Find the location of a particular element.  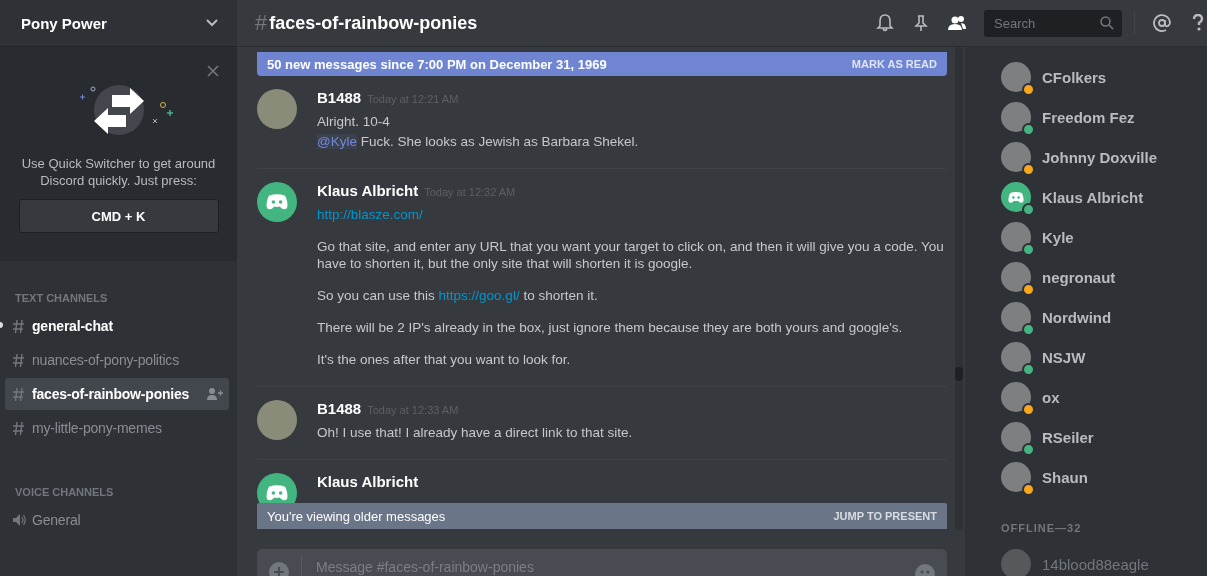

message-text: There will be 2 IP's already in the box, just ignore them because they are both yours and google's. is located at coordinates (610, 327).